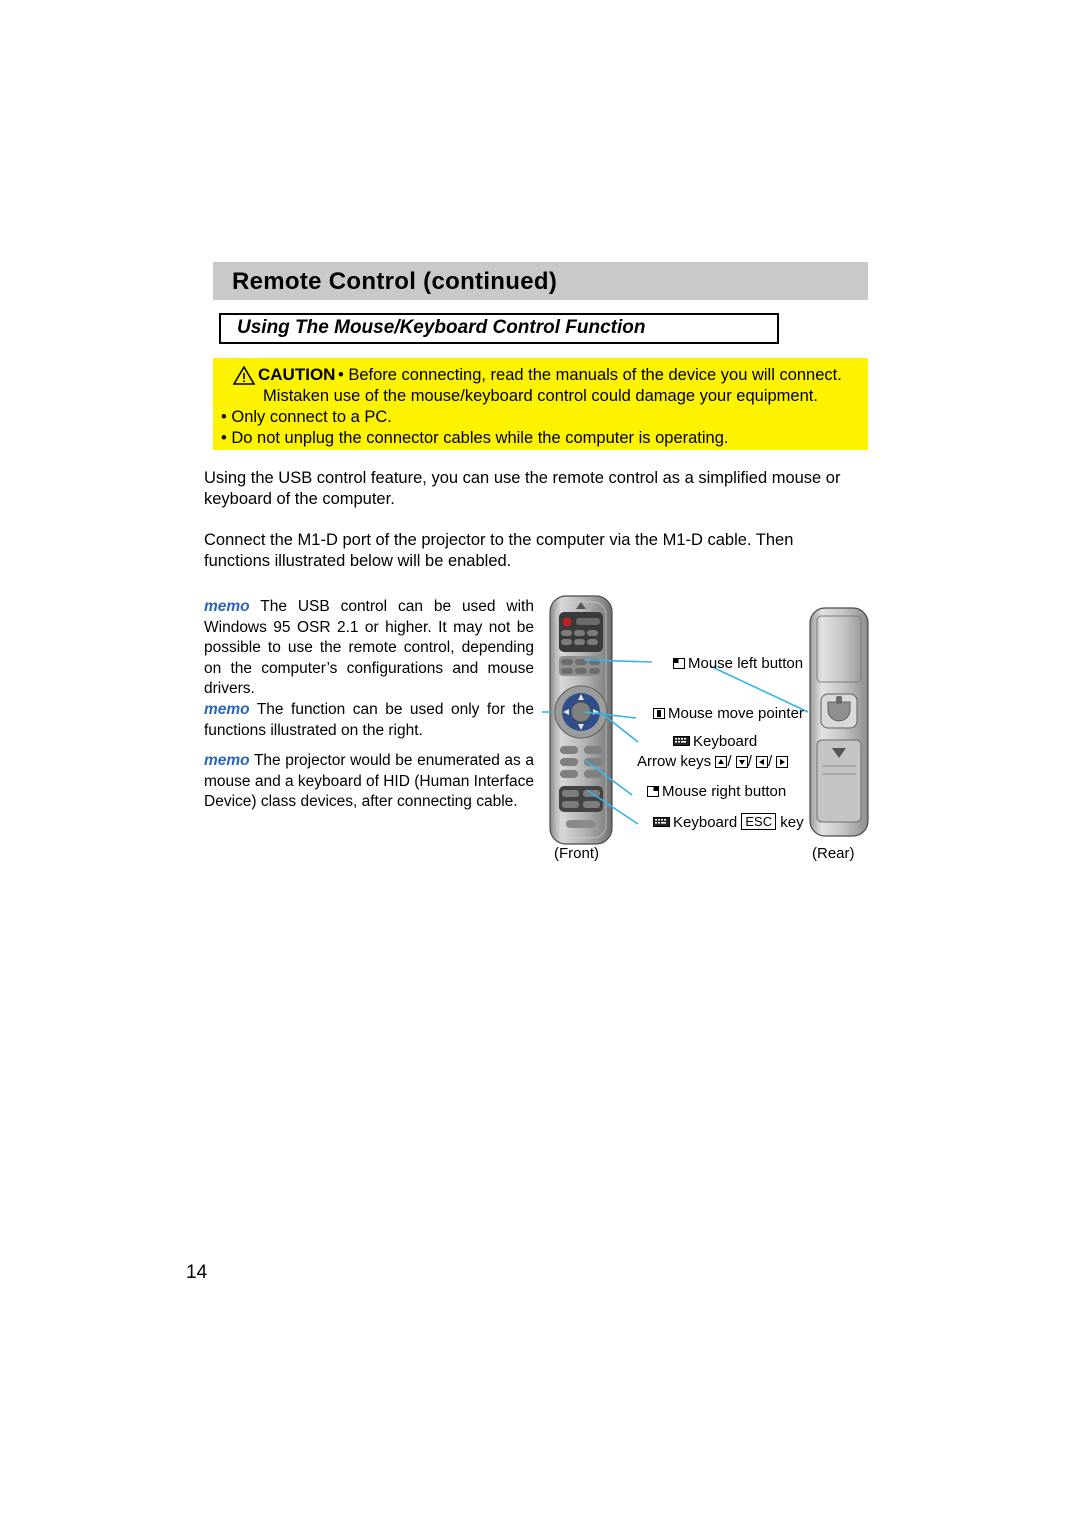 Image resolution: width=1080 pixels, height=1528 pixels. What do you see at coordinates (725, 741) in the screenshot?
I see `callout-keyboard-label: Keyboard` at bounding box center [725, 741].